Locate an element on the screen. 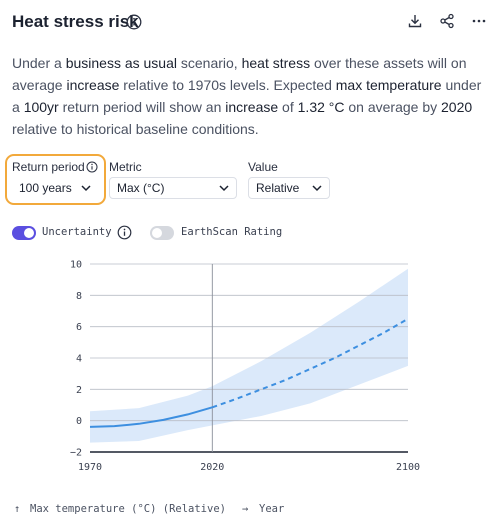  more-icon is located at coordinates (479, 21).